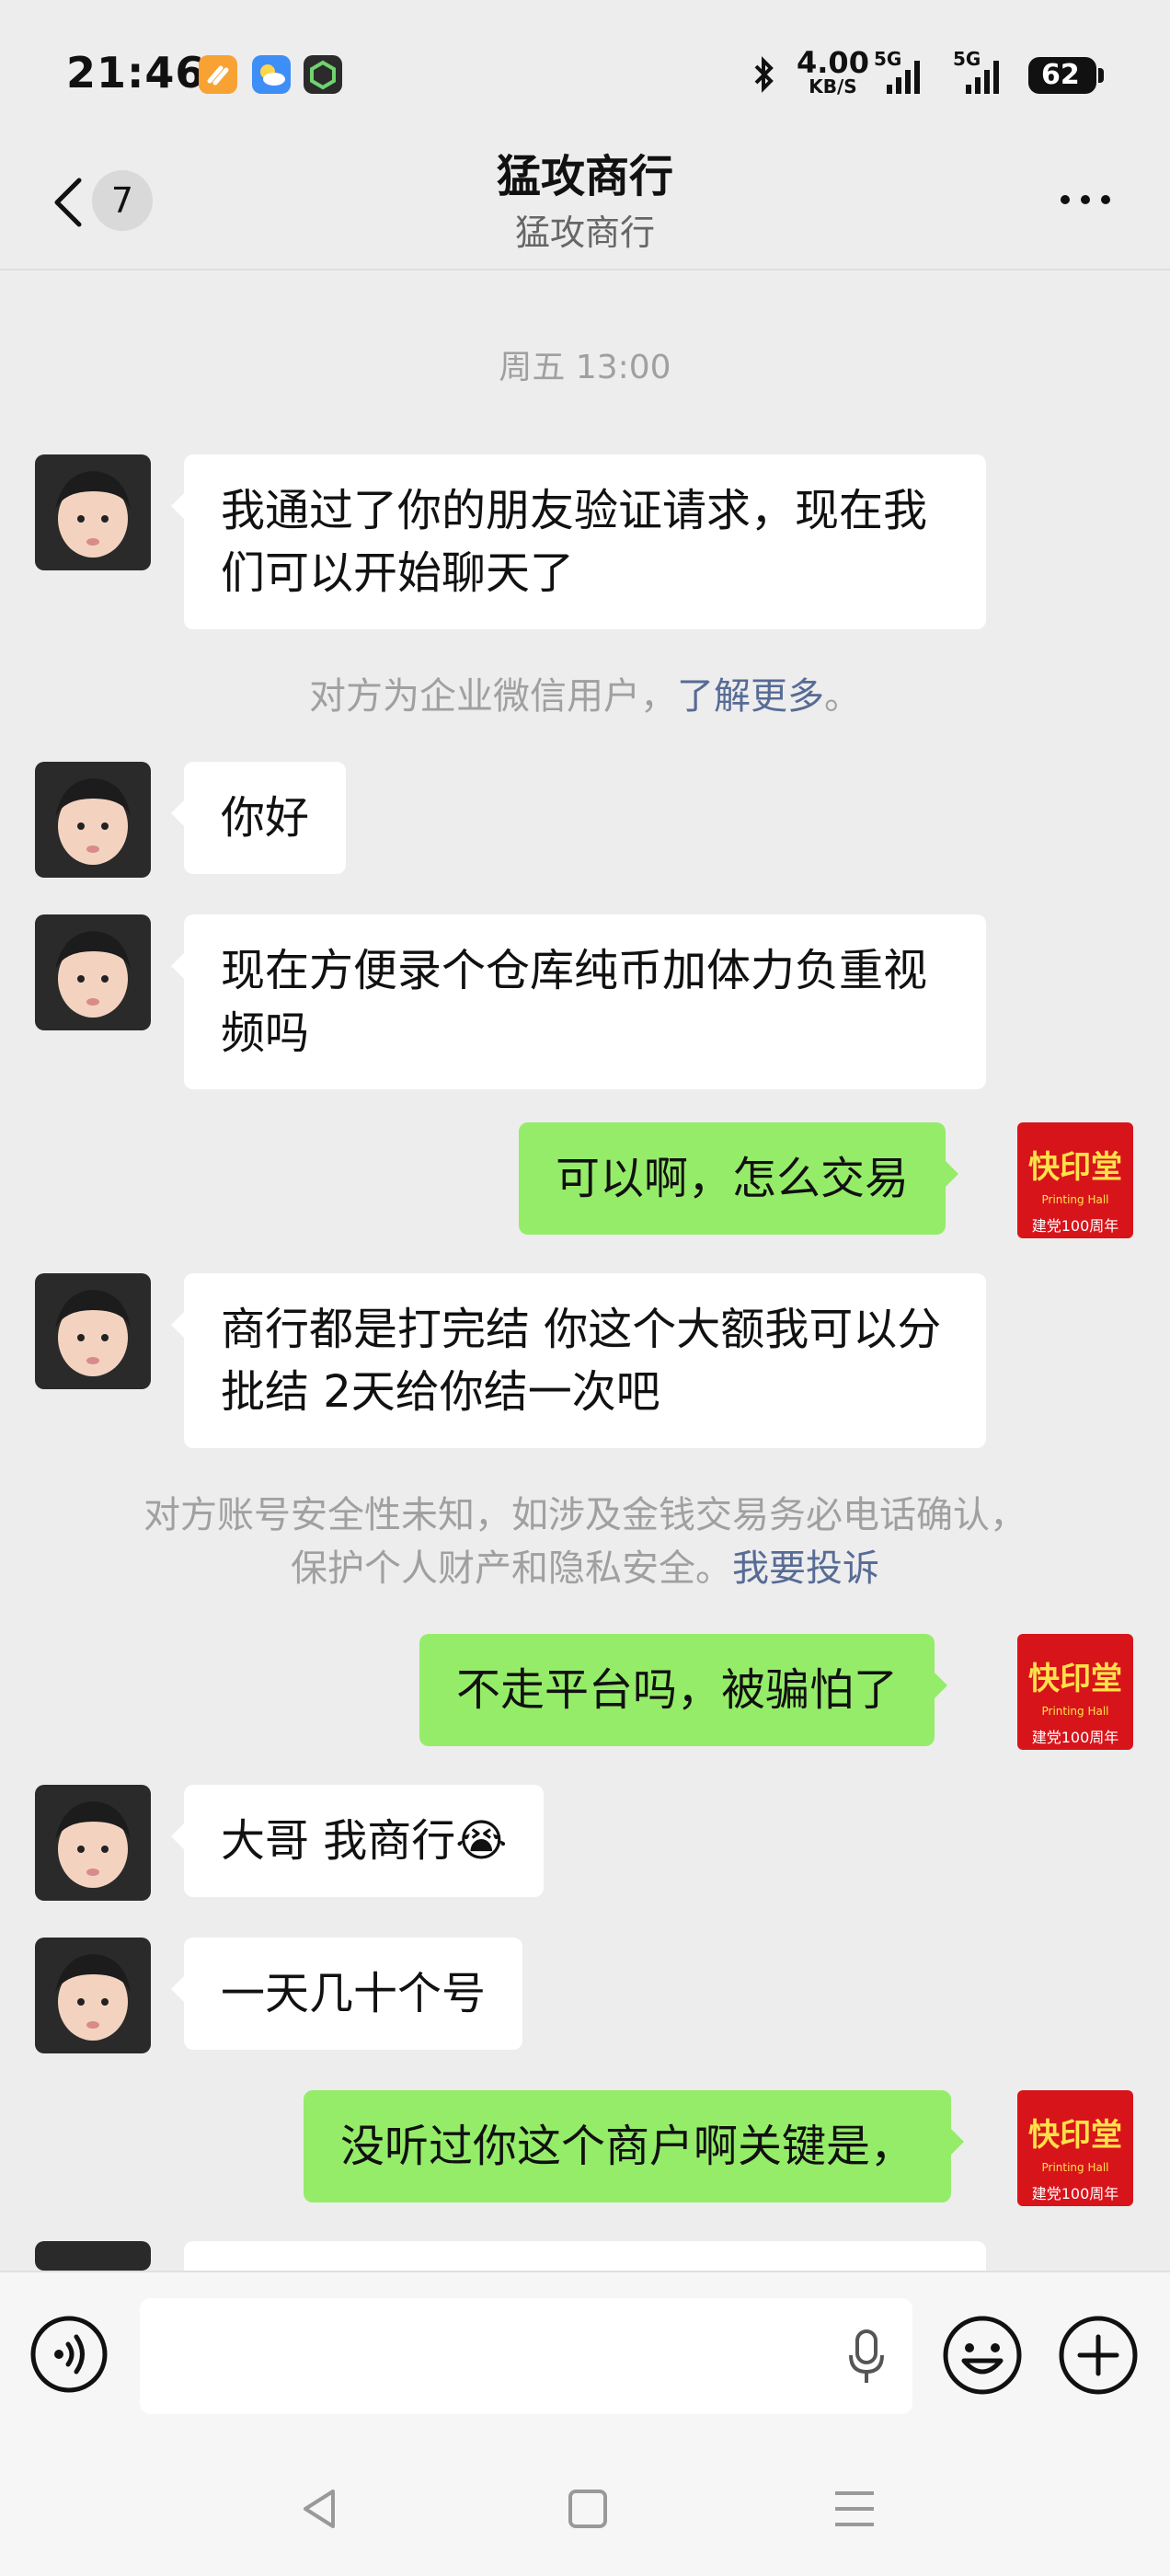 This screenshot has width=1170, height=2576. I want to click on slash-app-icon, so click(218, 74).